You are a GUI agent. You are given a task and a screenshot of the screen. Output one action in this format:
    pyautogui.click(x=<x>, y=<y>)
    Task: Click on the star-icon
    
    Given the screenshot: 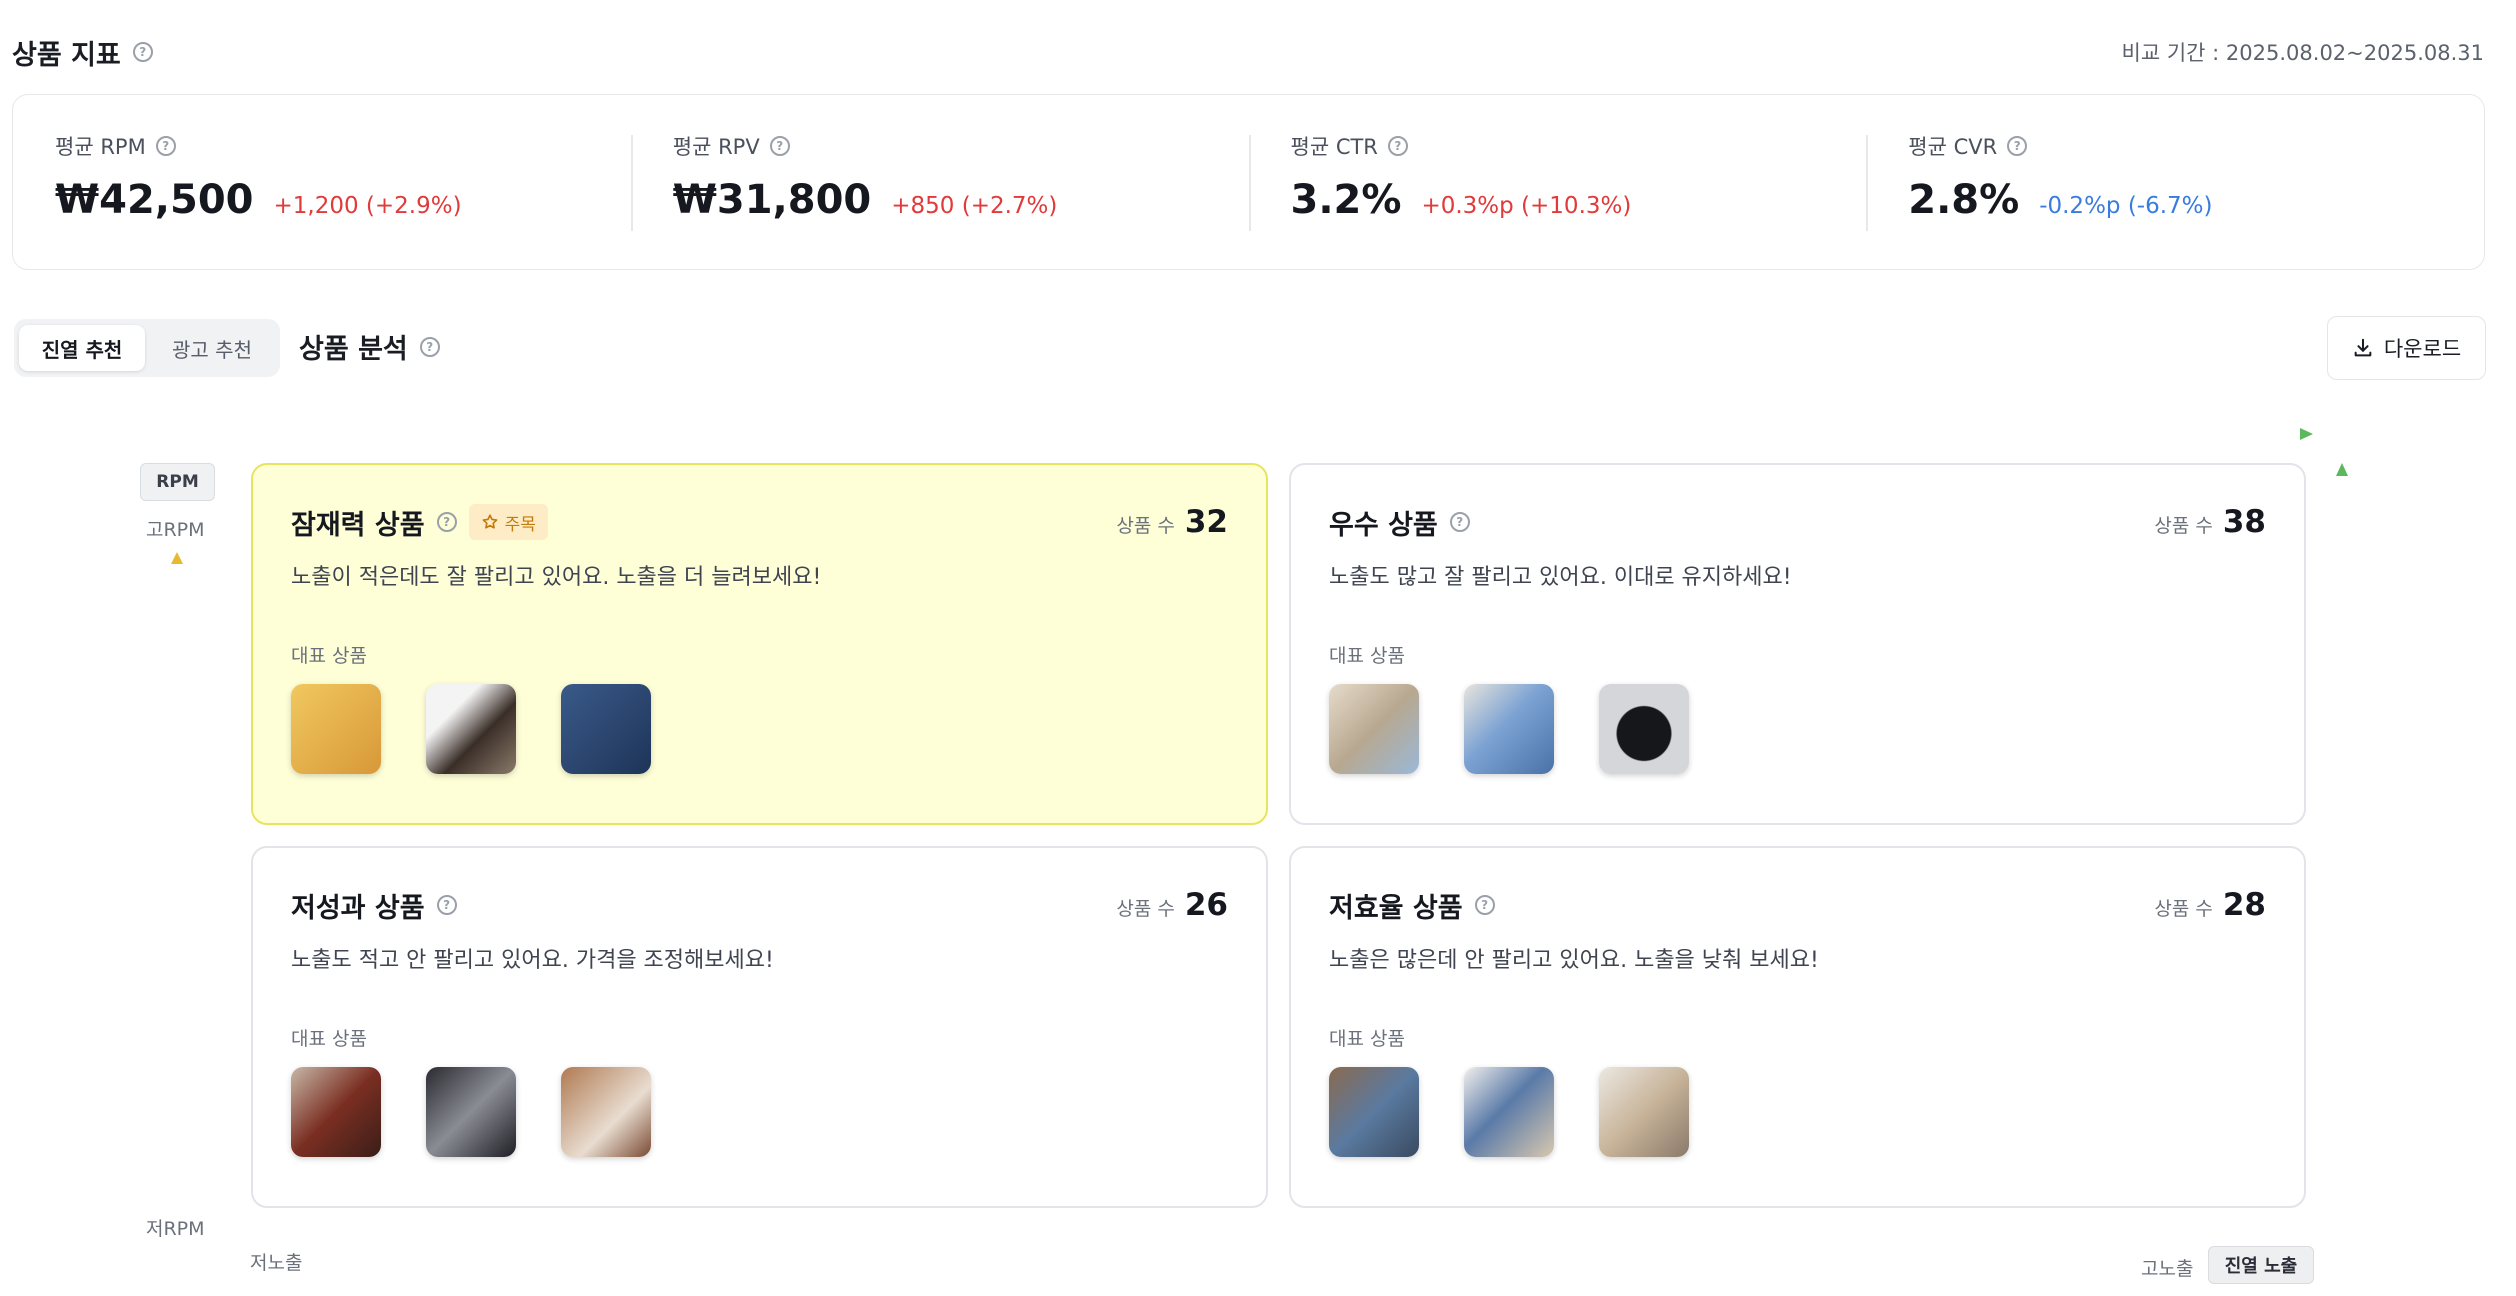 What is the action you would take?
    pyautogui.click(x=490, y=521)
    